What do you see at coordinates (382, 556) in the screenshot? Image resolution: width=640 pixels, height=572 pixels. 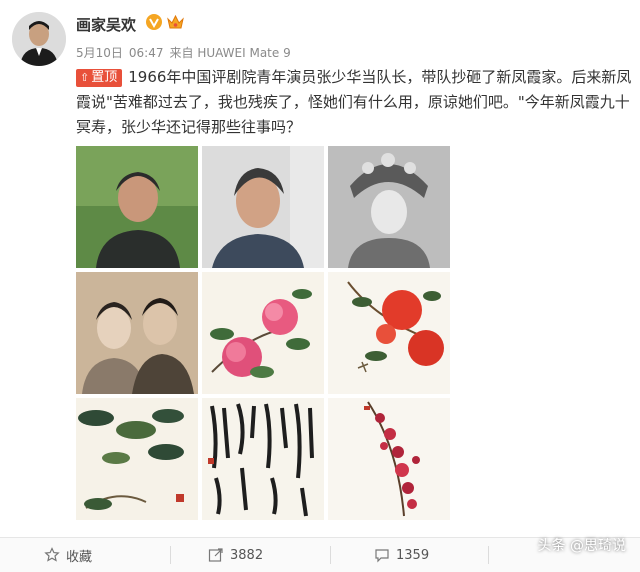 I see `comment-icon` at bounding box center [382, 556].